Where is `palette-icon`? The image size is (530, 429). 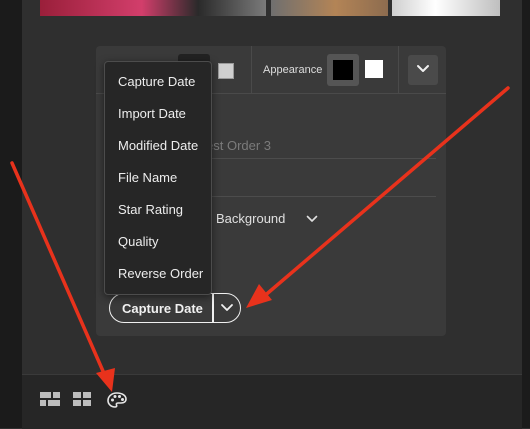
palette-icon is located at coordinates (117, 400).